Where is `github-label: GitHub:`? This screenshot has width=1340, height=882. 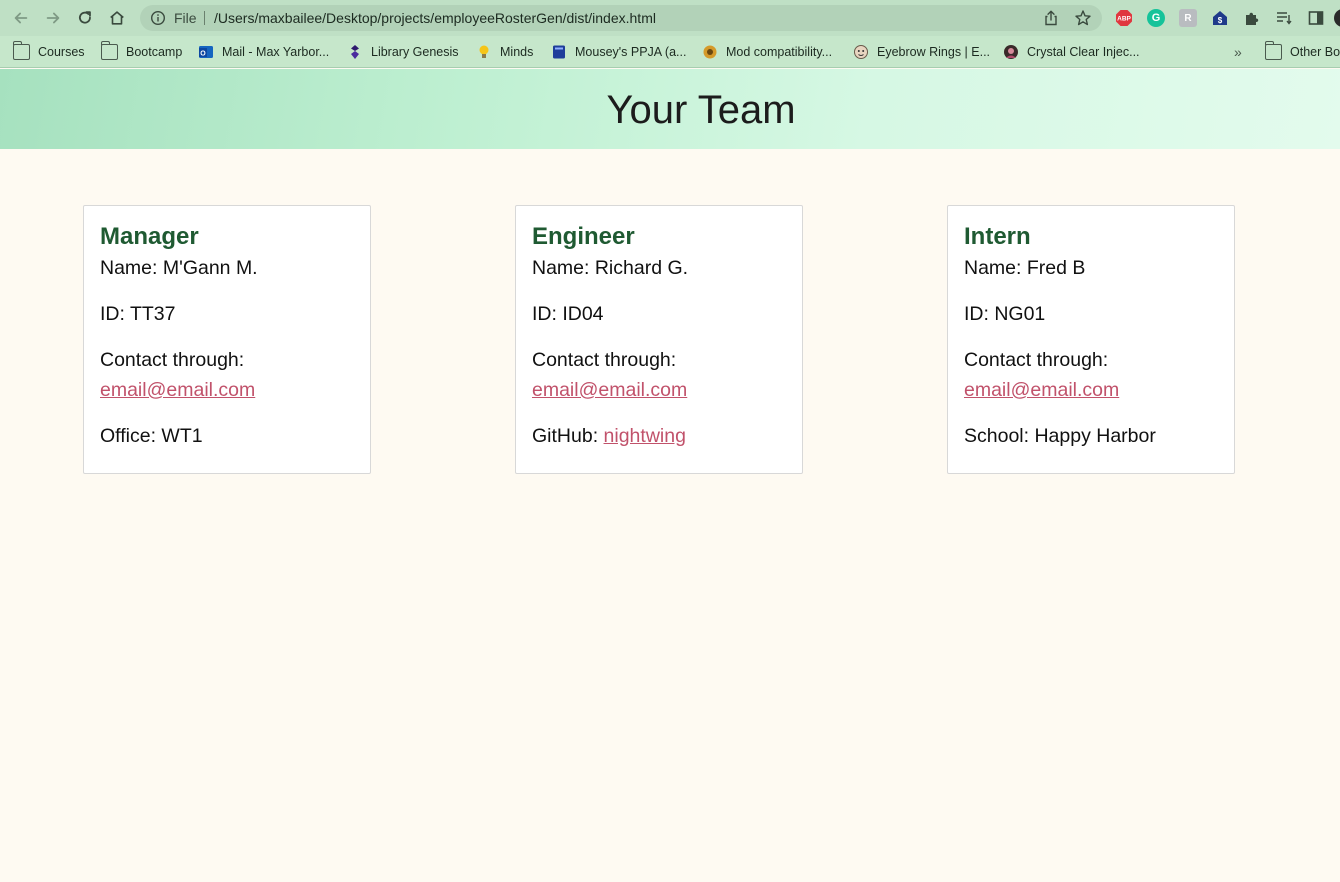
github-label: GitHub: is located at coordinates (568, 436).